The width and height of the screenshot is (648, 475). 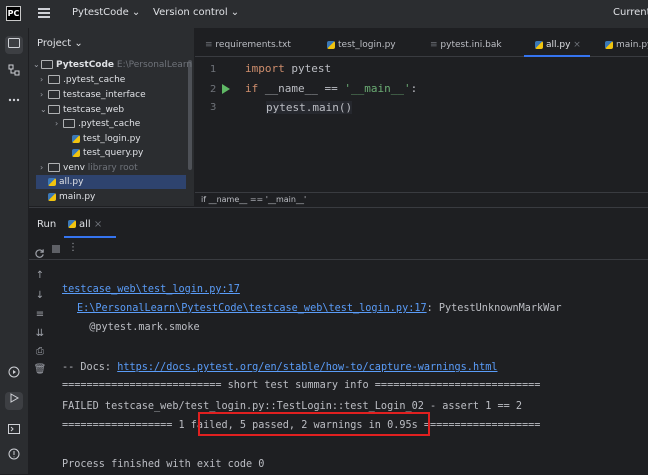 What do you see at coordinates (288, 68) in the screenshot?
I see `code-line-1: import pytest` at bounding box center [288, 68].